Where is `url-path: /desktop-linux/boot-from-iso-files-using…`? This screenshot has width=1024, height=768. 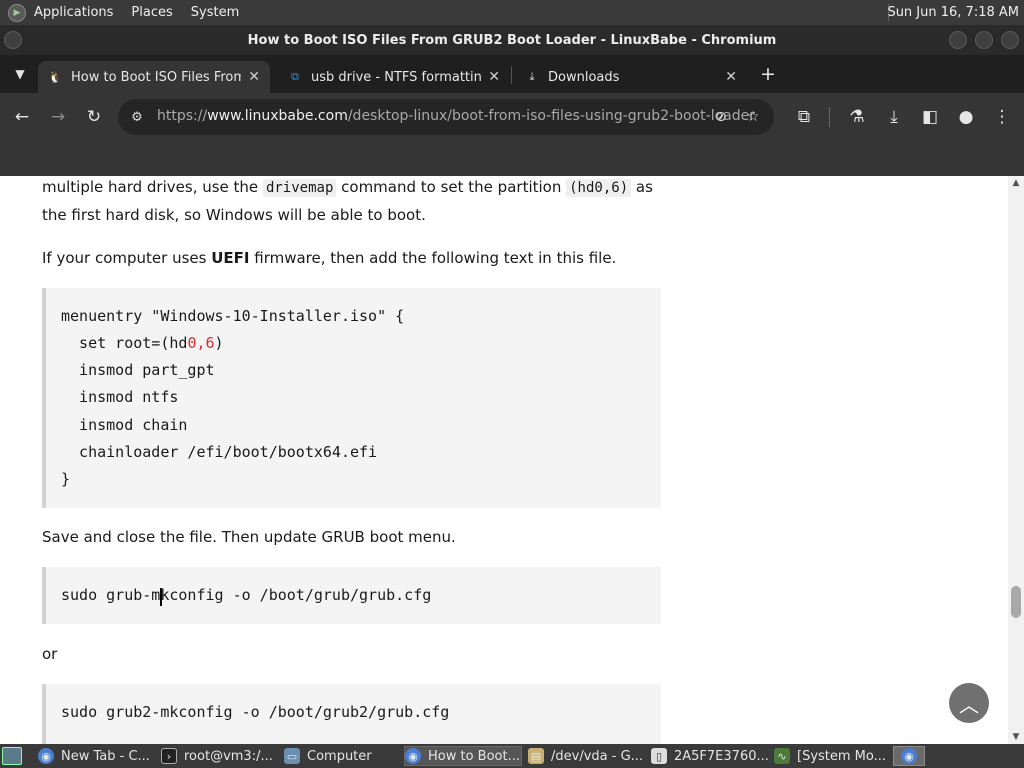 url-path: /desktop-linux/boot-from-iso-files-using… is located at coordinates (551, 116).